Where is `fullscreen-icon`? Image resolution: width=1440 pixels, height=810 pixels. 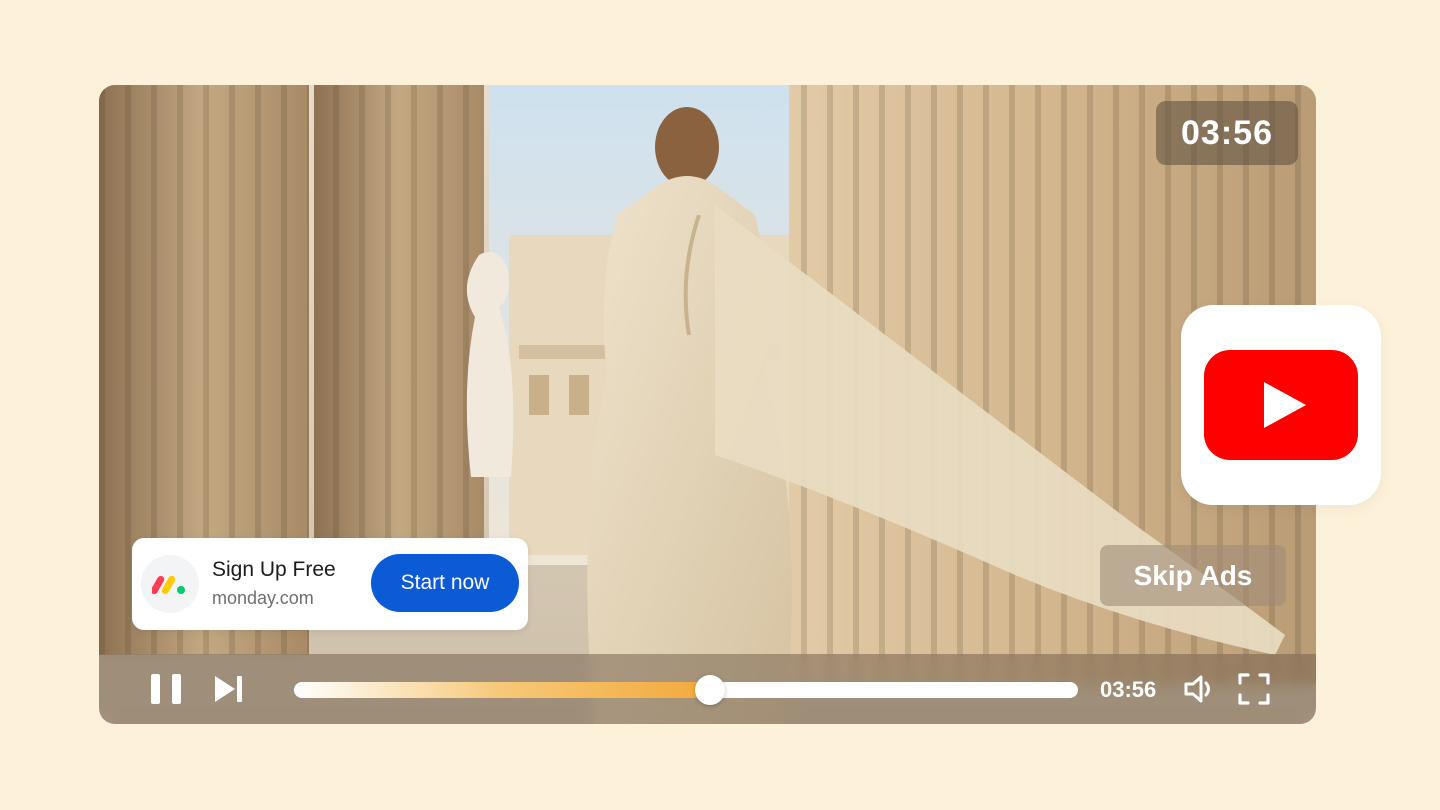
fullscreen-icon is located at coordinates (1254, 689).